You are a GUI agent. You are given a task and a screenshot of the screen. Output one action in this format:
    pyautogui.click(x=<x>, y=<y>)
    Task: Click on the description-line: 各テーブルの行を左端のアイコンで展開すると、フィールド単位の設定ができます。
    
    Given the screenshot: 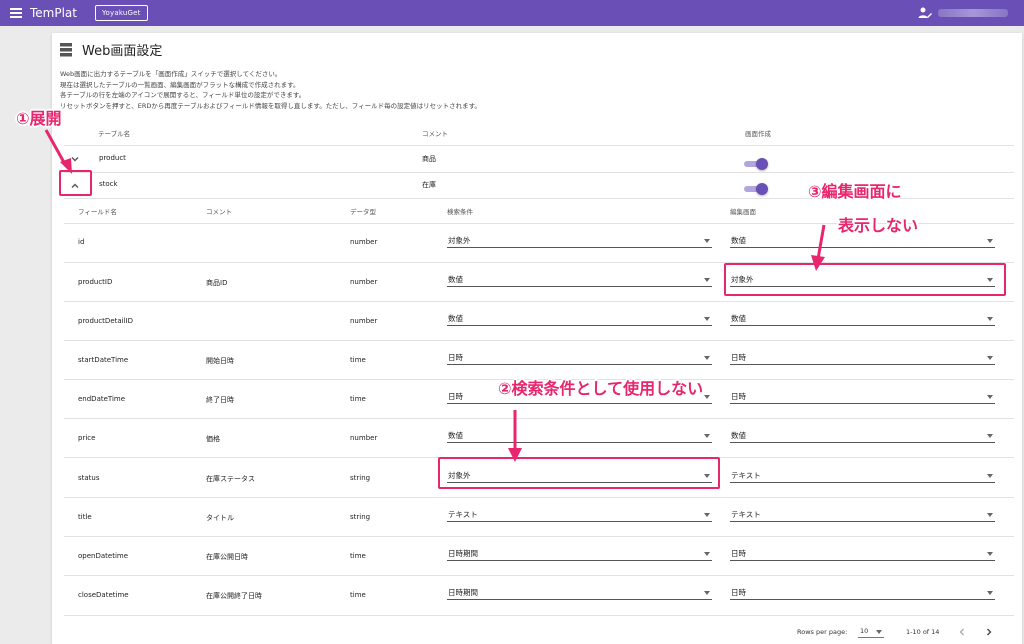 What is the action you would take?
    pyautogui.click(x=183, y=95)
    